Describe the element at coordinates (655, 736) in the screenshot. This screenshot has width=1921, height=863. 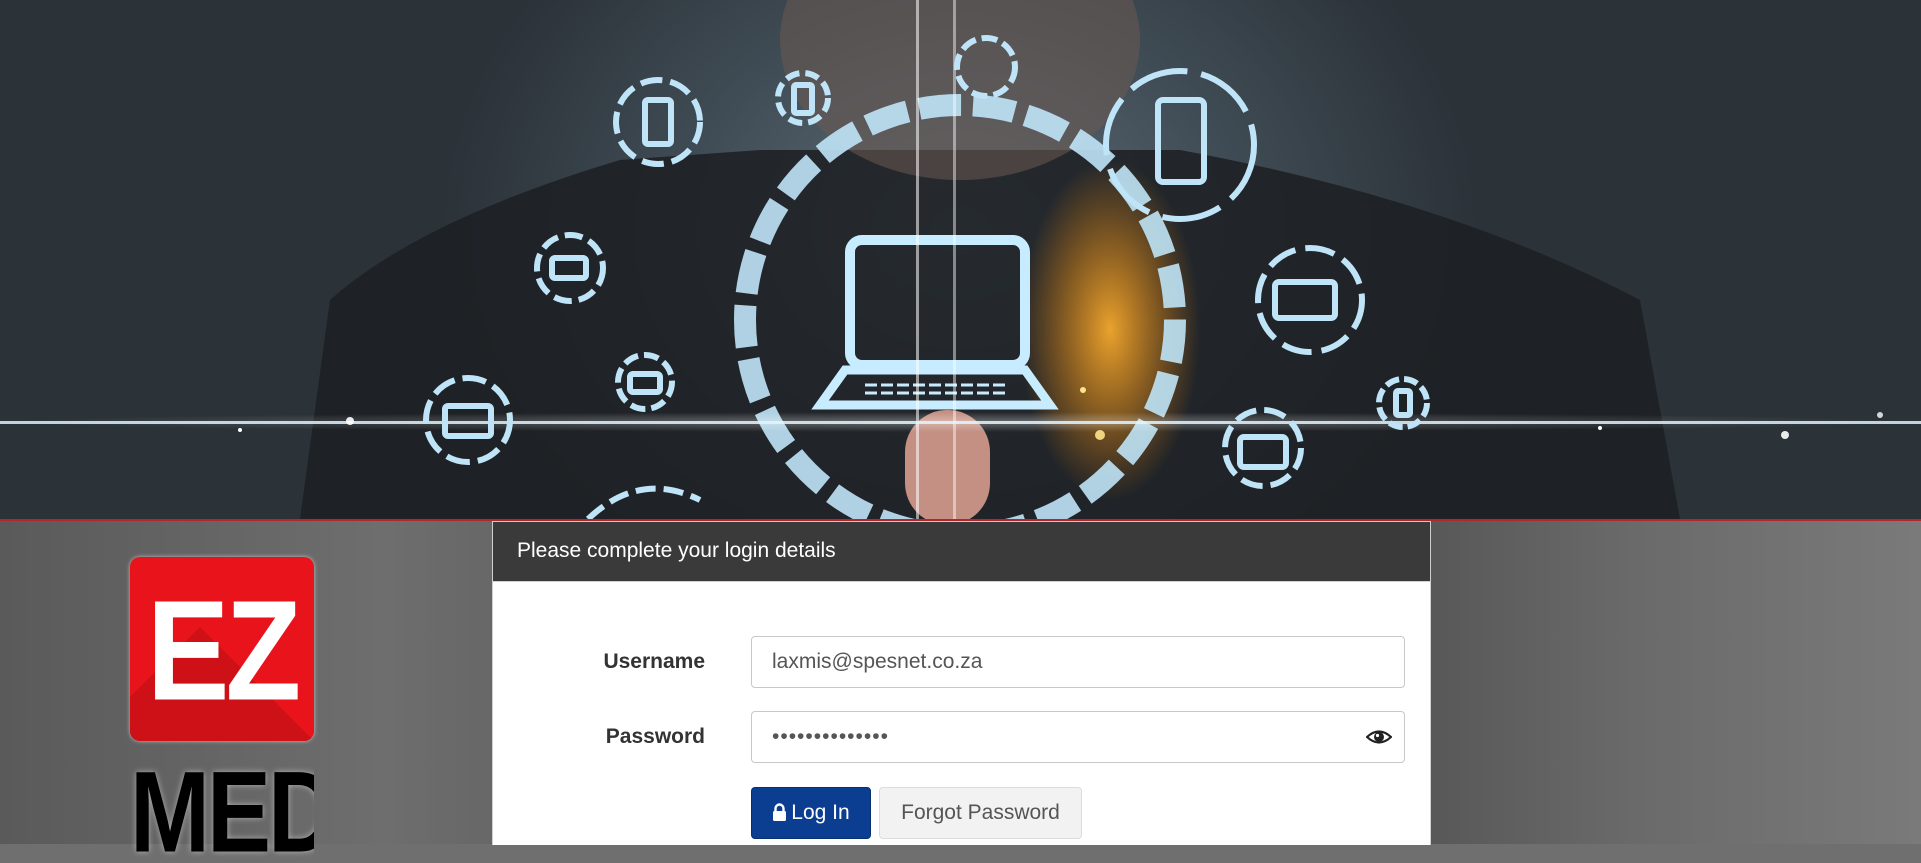
I see `password-label: Password` at that location.